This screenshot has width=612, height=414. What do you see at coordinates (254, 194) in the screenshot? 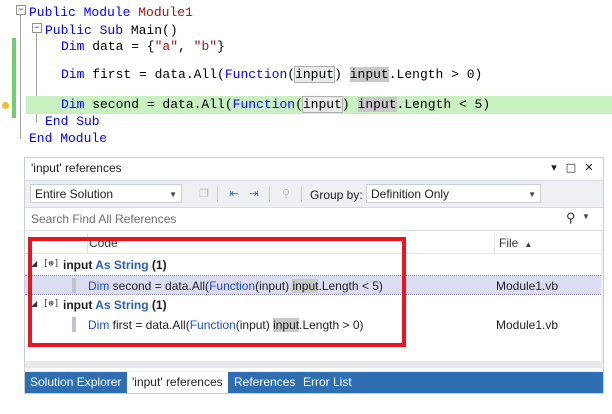
I see `next-location-icon: ⇥` at bounding box center [254, 194].